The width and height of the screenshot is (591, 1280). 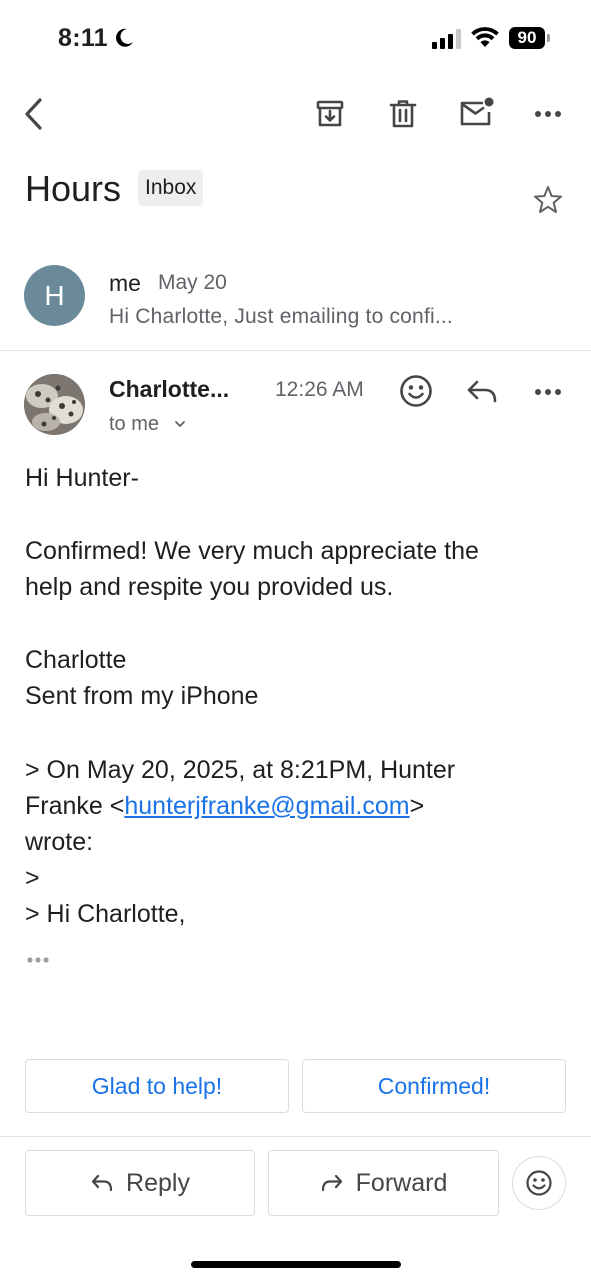 I want to click on forward-button: Forward, so click(x=383, y=1183).